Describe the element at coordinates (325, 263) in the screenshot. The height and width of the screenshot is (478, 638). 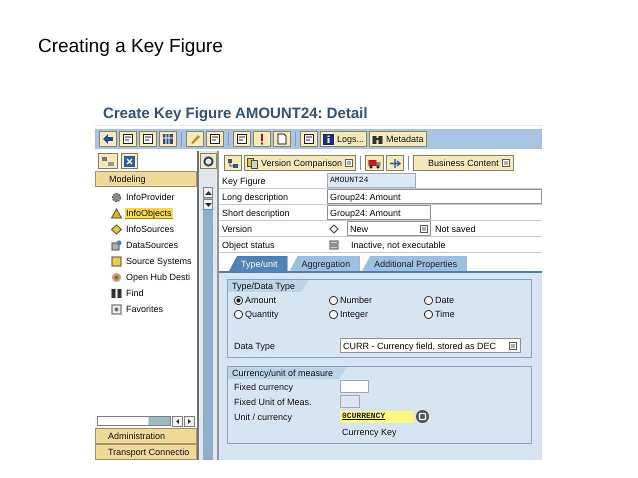
I see `tab: Aggregation` at that location.